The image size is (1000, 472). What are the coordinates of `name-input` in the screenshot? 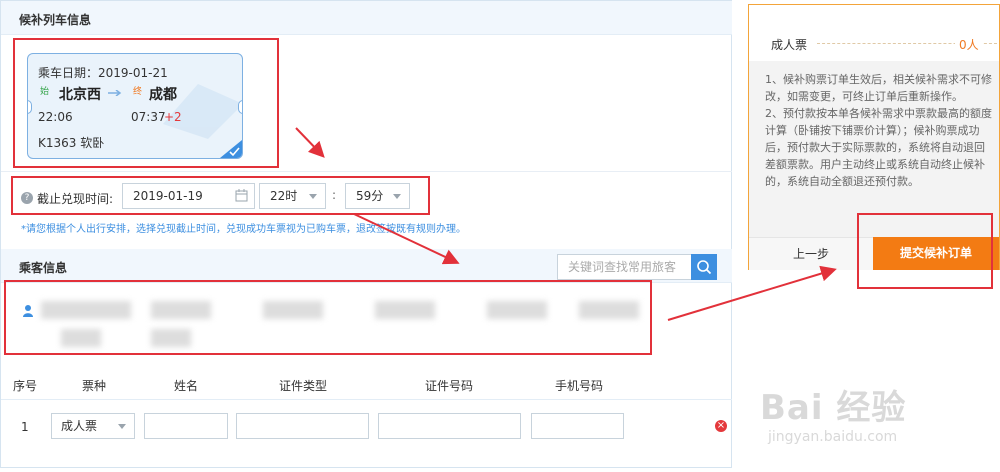 It's located at (186, 426).